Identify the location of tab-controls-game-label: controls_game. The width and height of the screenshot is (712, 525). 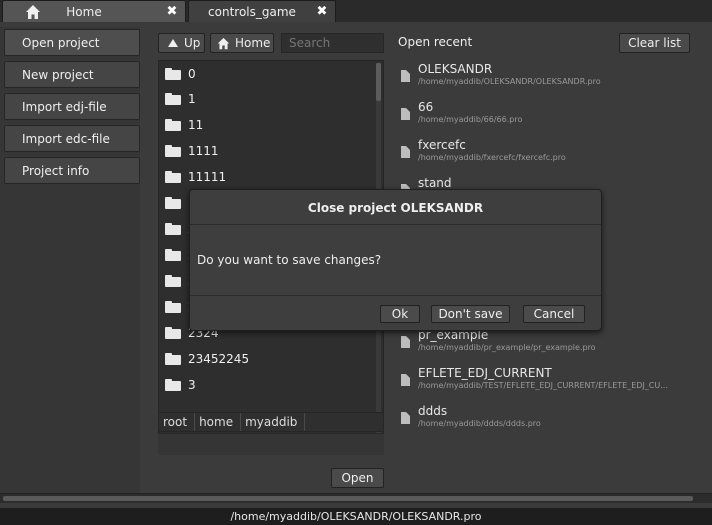
(252, 11).